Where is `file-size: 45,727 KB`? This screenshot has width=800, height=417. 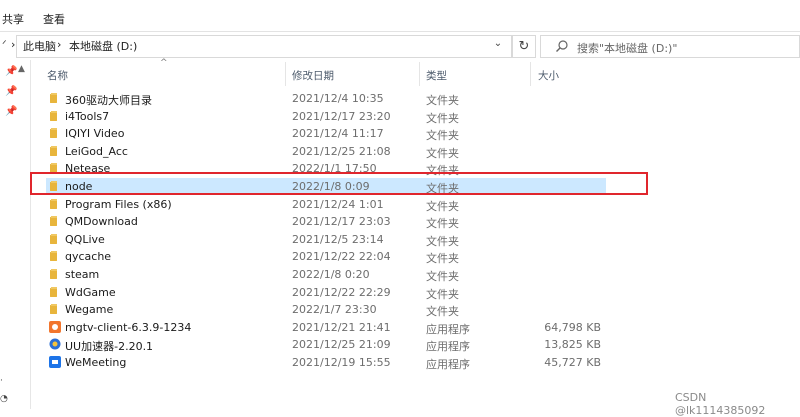 file-size: 45,727 KB is located at coordinates (572, 362).